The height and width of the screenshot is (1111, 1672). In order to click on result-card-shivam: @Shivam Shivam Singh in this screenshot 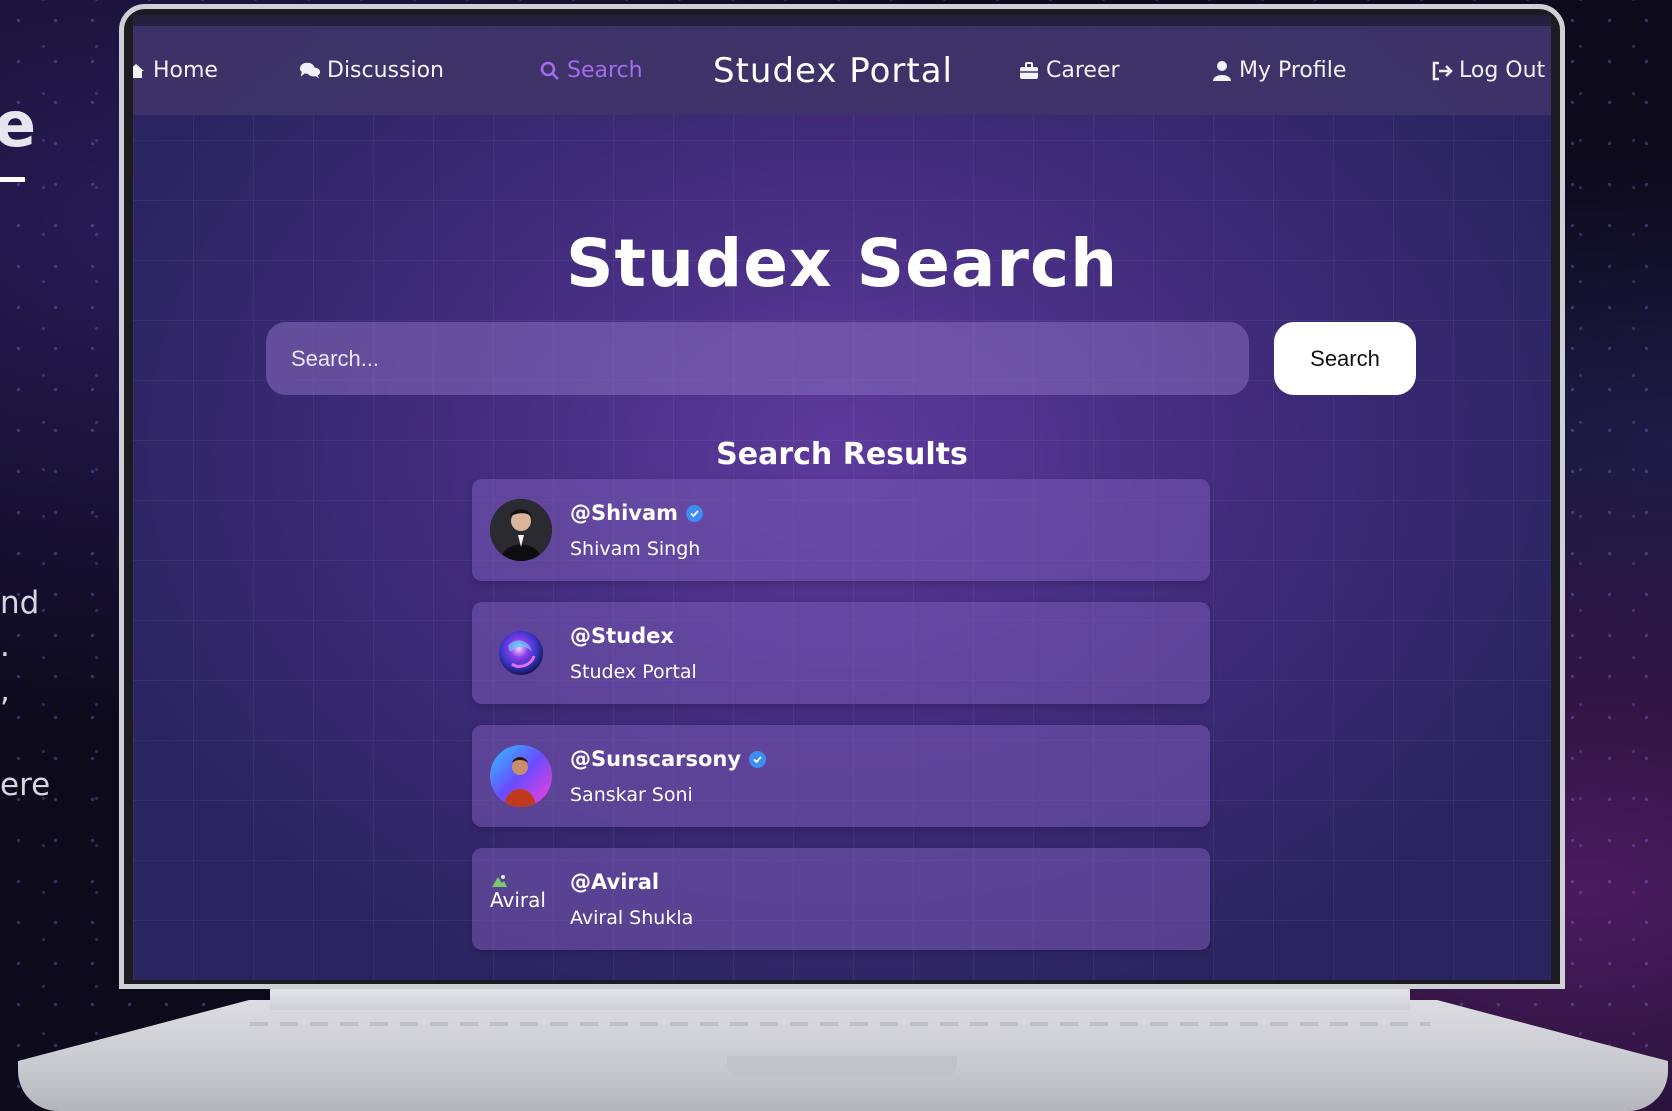, I will do `click(841, 530)`.